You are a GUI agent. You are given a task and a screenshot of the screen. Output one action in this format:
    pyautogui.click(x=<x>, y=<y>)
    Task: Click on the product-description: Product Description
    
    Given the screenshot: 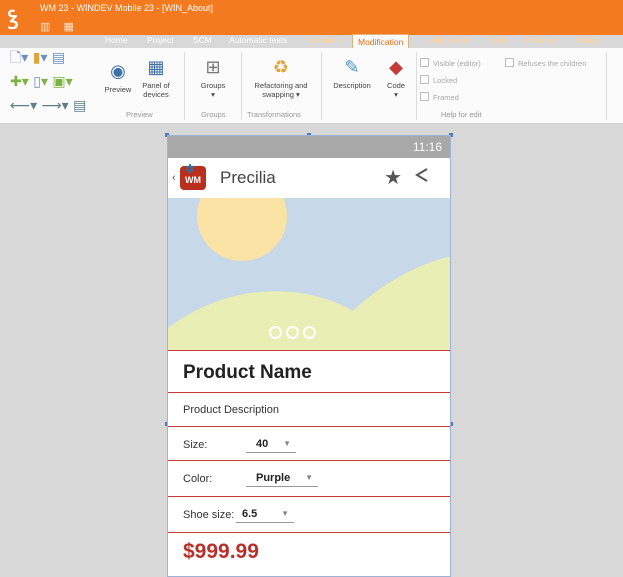 What is the action you would take?
    pyautogui.click(x=231, y=410)
    